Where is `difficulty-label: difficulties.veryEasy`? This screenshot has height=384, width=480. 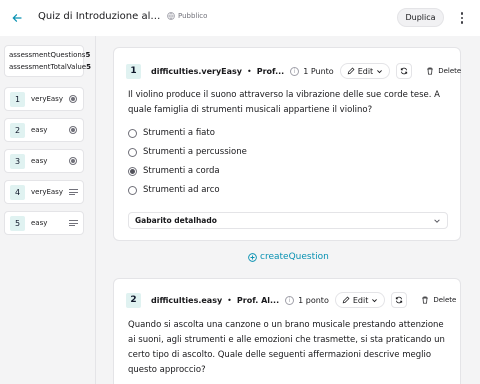
difficulty-label: difficulties.veryEasy is located at coordinates (197, 71).